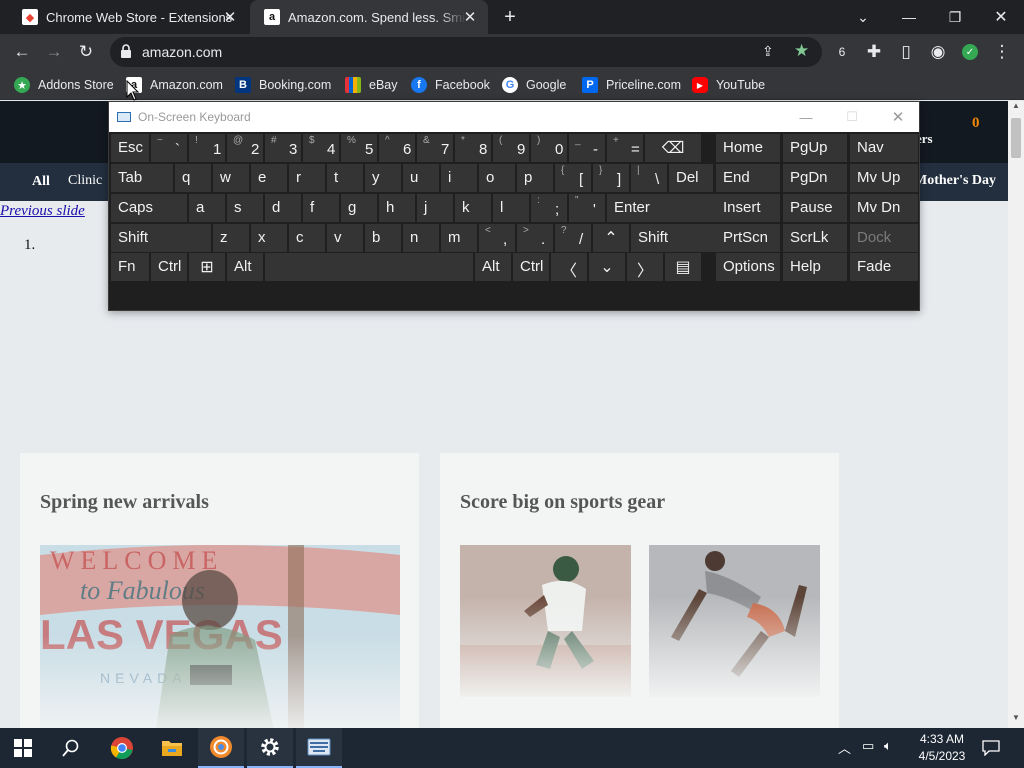 This screenshot has height=768, width=1024. Describe the element at coordinates (64, 85) in the screenshot. I see `bookmark-addons-store: ★ Addons Store` at that location.